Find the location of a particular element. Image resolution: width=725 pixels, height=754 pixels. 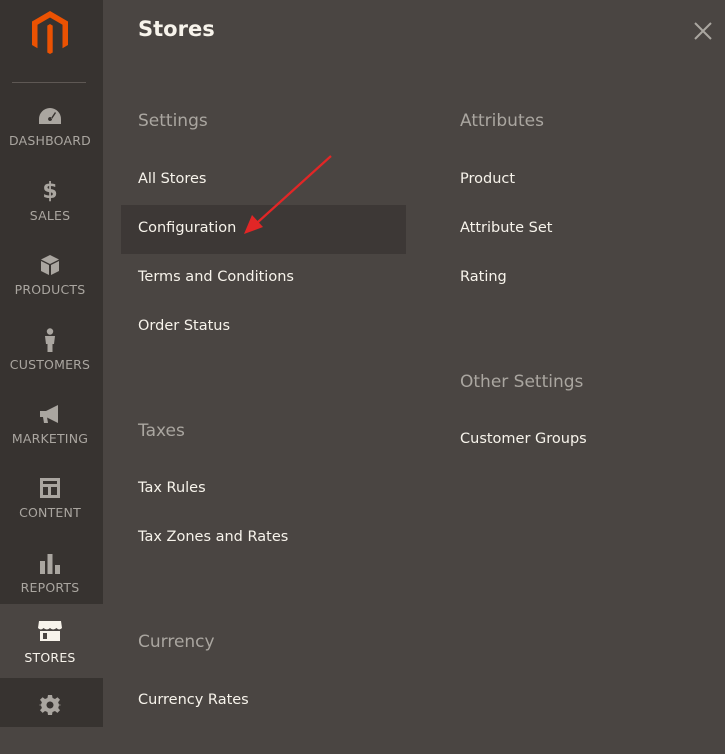

magento-logo is located at coordinates (50, 33).